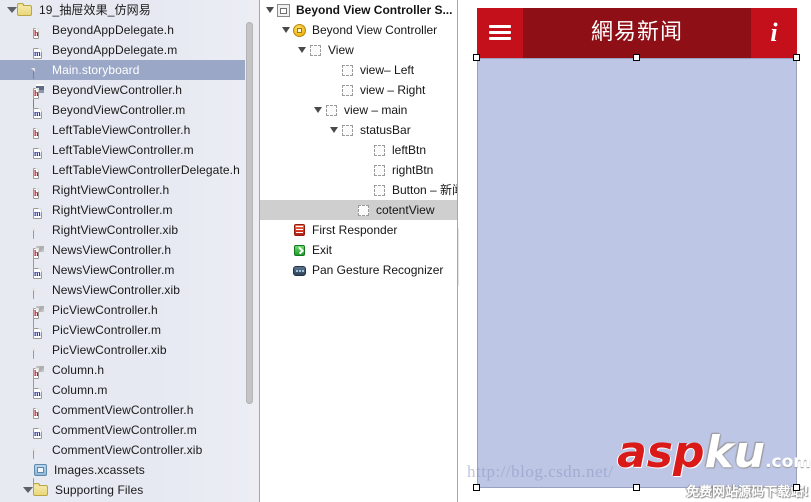 This screenshot has width=811, height=502. What do you see at coordinates (107, 330) in the screenshot?
I see `file-row-label: PicViewController.m` at bounding box center [107, 330].